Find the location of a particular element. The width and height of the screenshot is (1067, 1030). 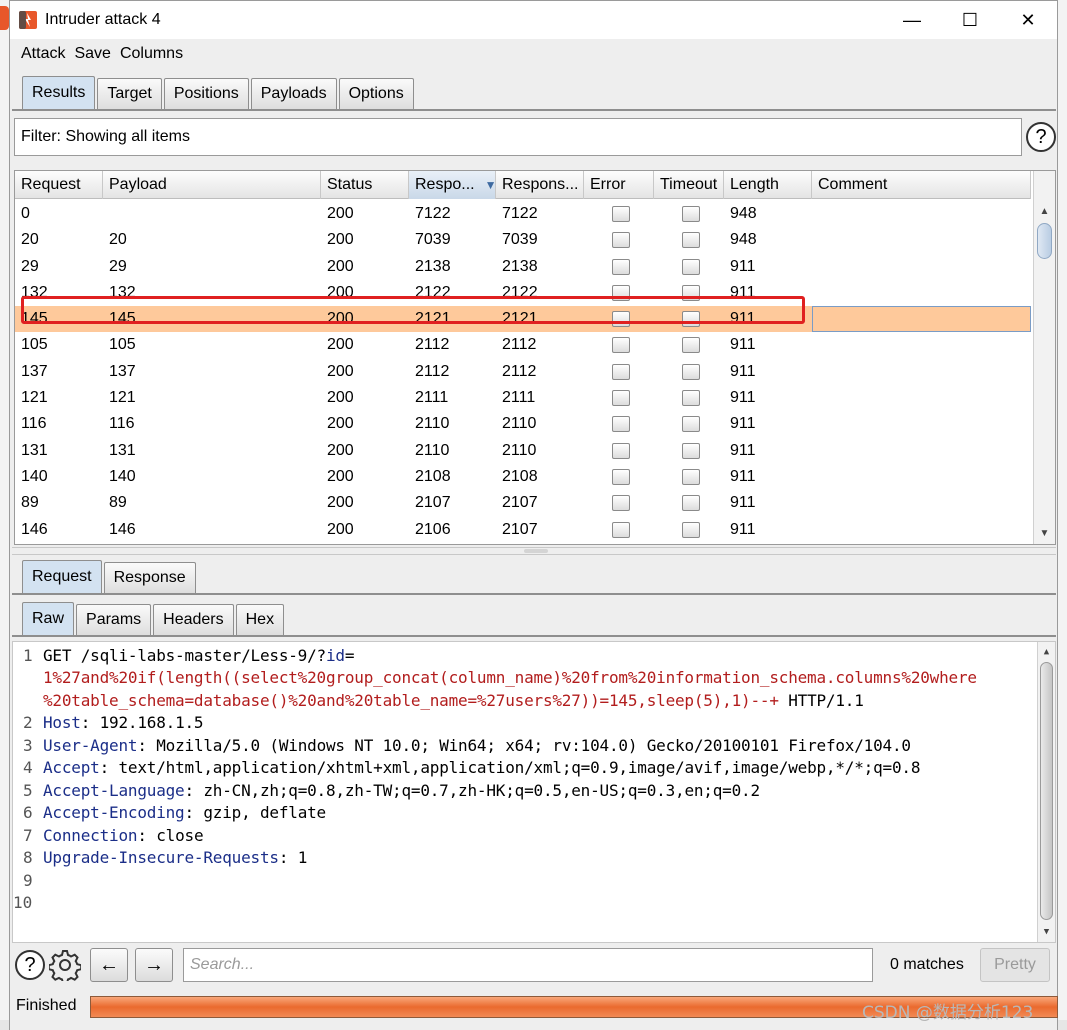

table-row: 20 20 200 7039 7039 948 is located at coordinates (523, 240).